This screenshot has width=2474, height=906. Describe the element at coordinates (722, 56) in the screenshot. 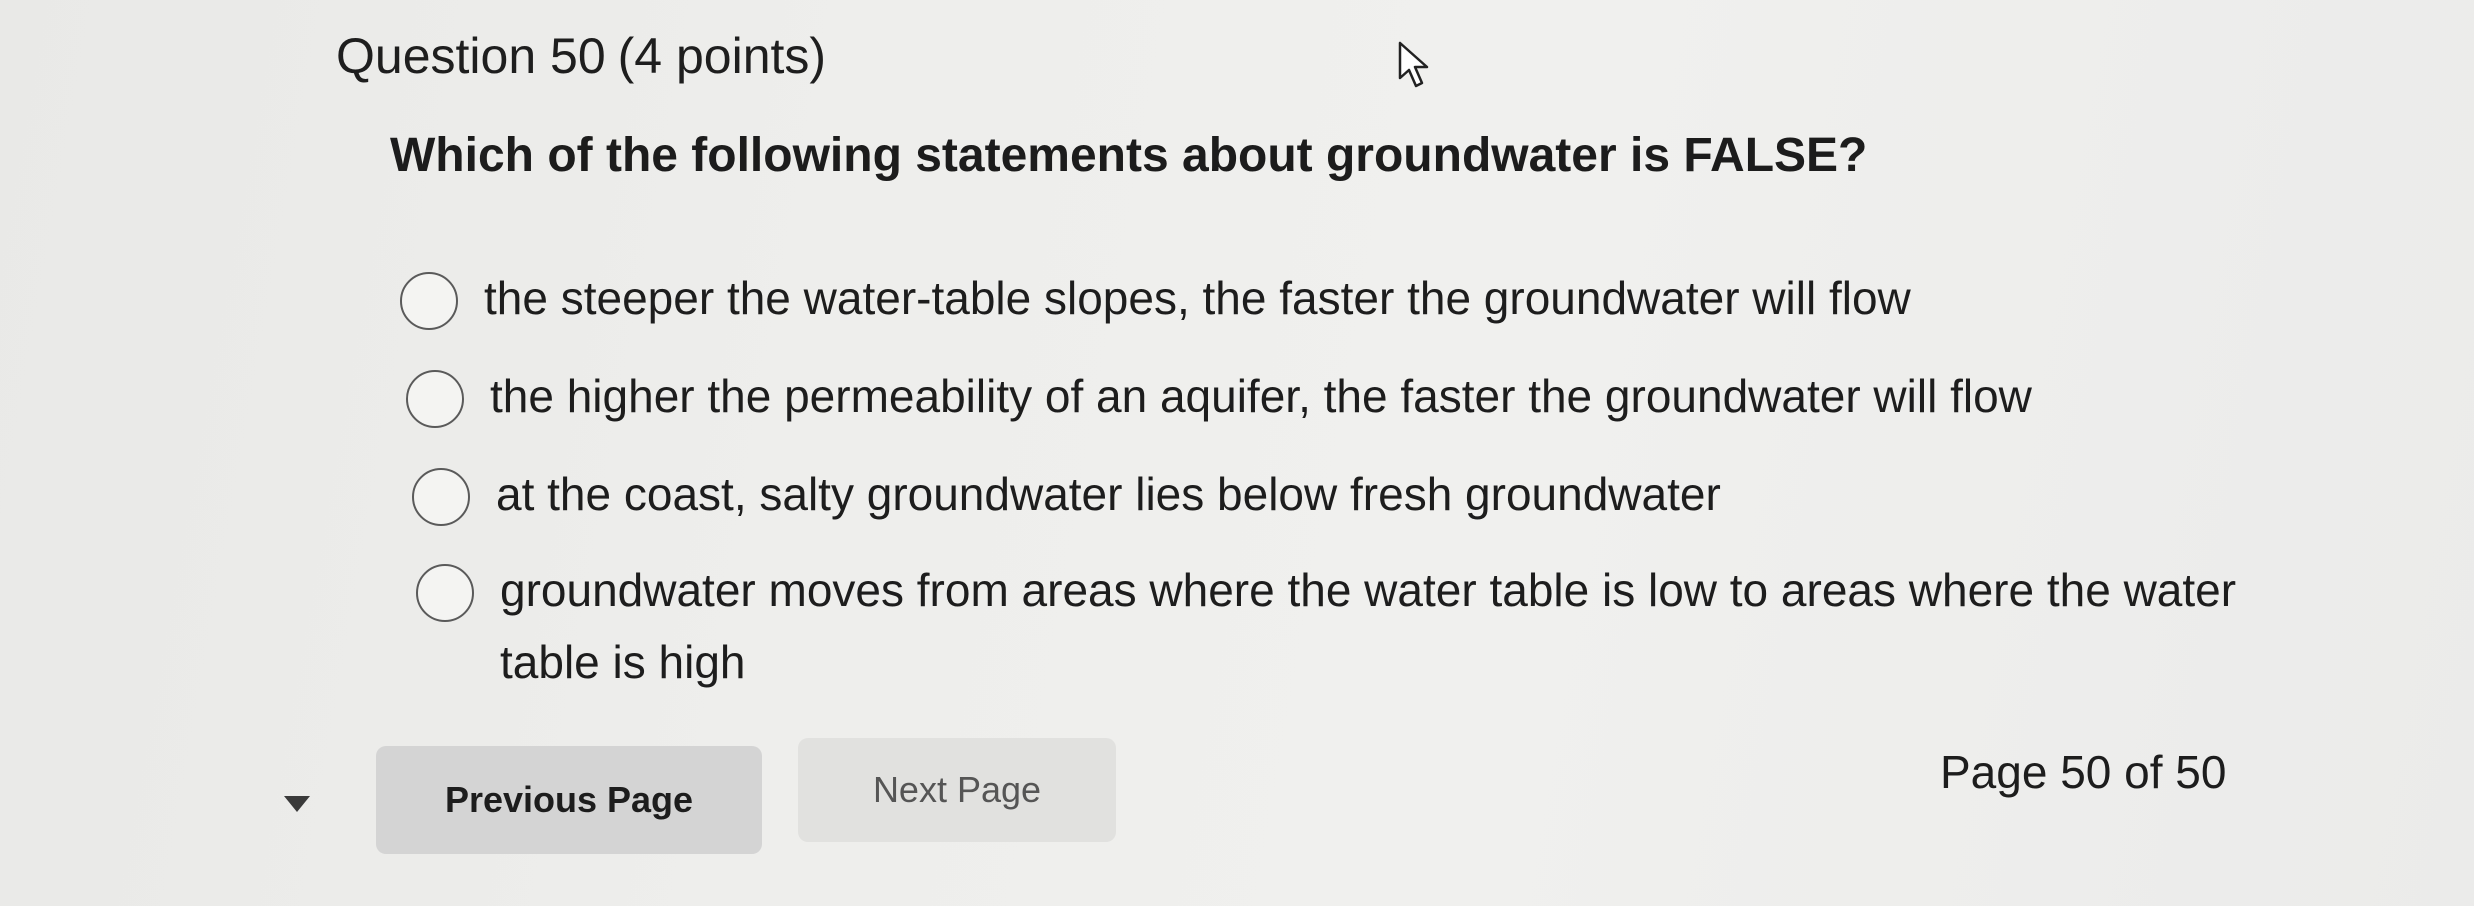

I see `question-points: (4 points)` at that location.